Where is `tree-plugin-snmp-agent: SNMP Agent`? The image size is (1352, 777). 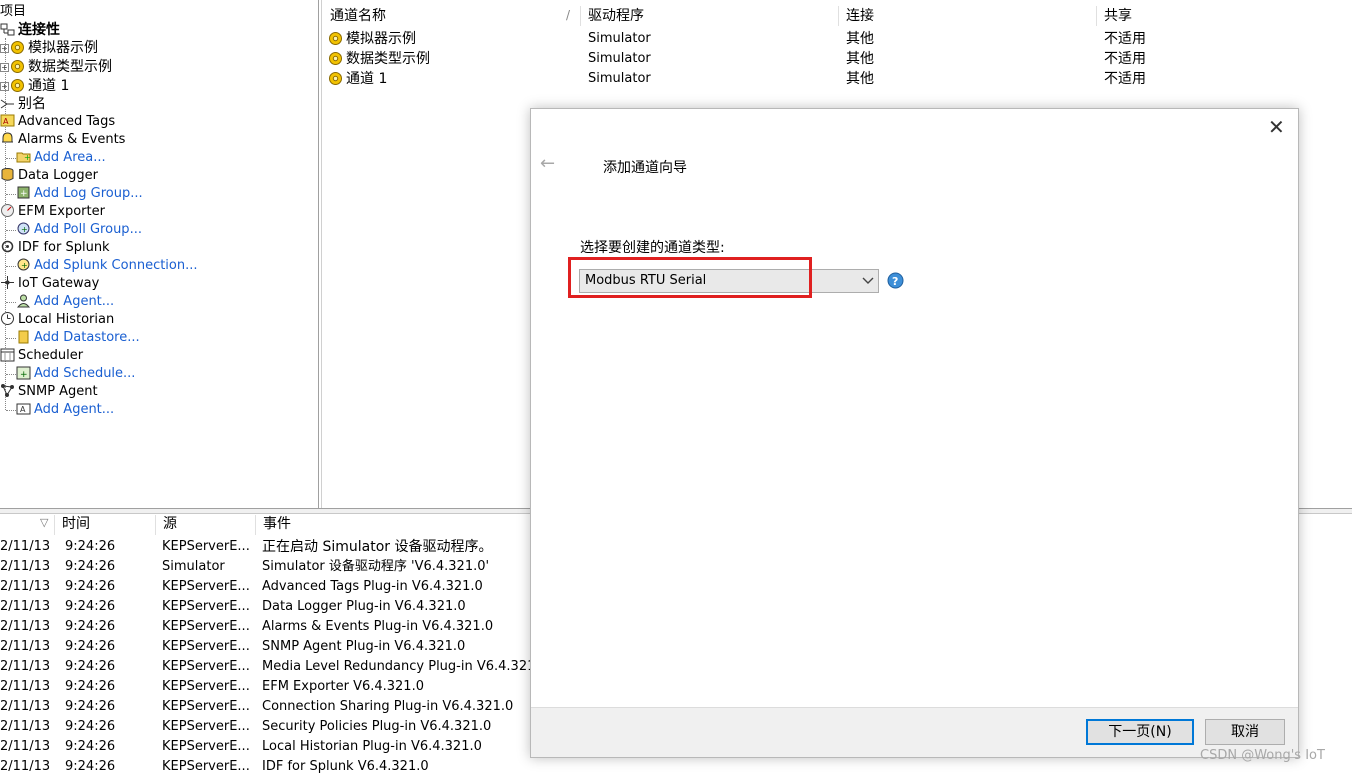
tree-plugin-snmp-agent: SNMP Agent is located at coordinates (49, 392).